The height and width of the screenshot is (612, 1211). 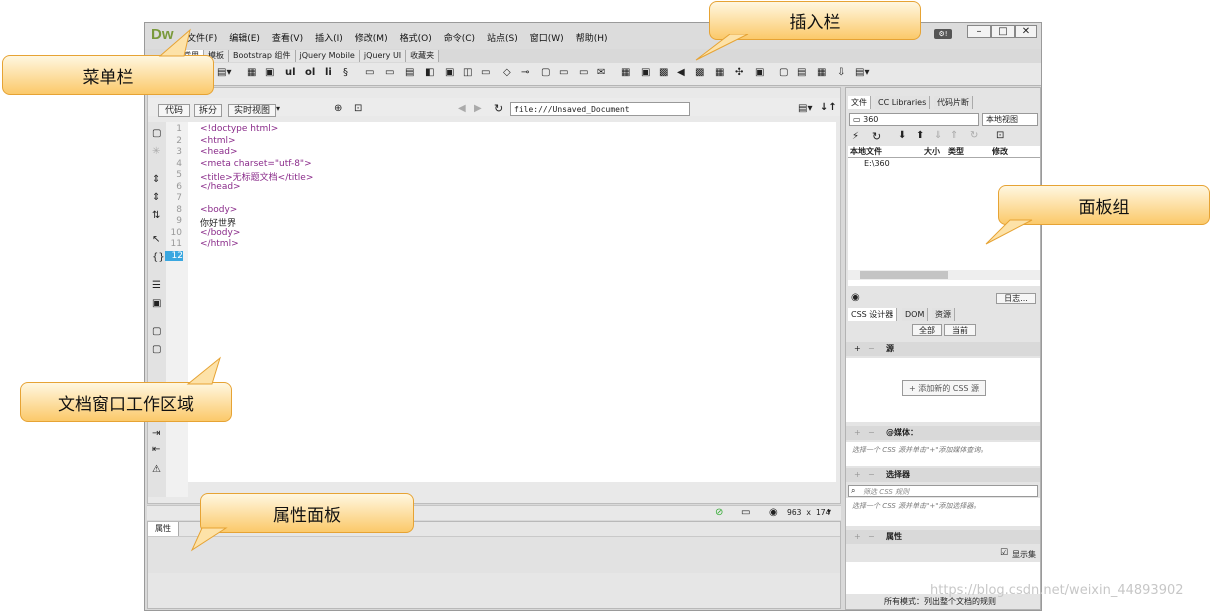 I want to click on close-button: ✕, so click(x=1026, y=31).